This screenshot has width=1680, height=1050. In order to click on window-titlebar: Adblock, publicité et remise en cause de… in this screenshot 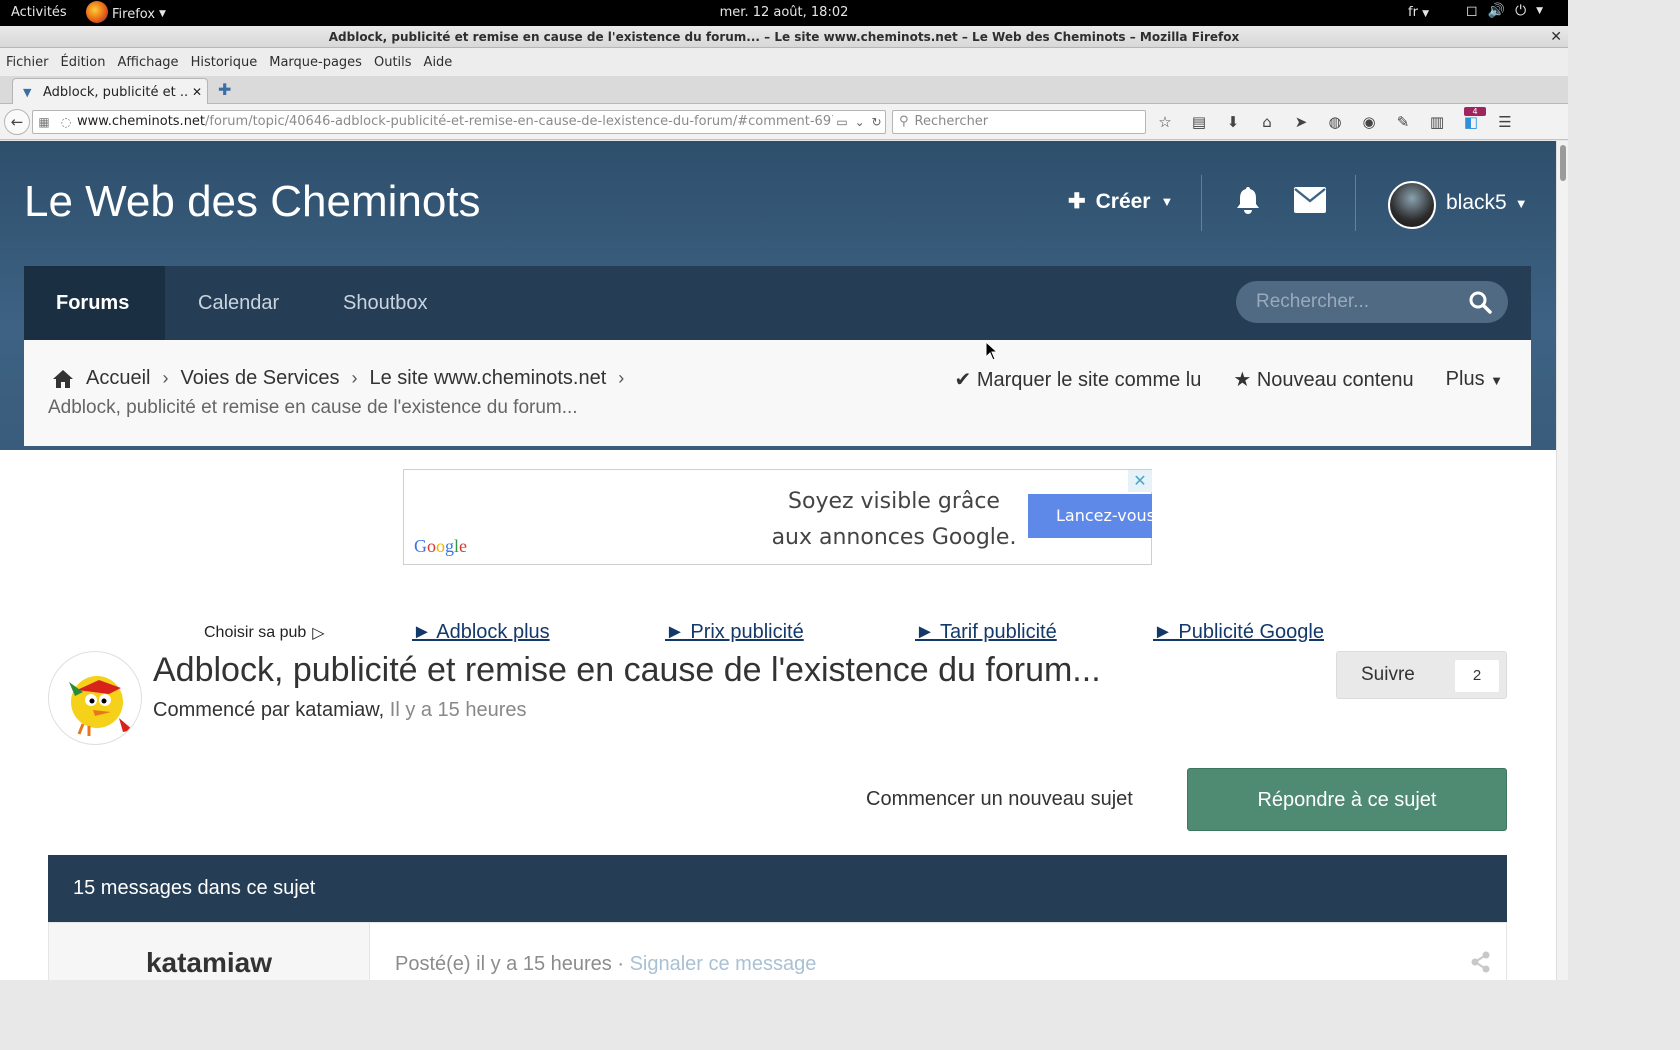, I will do `click(784, 37)`.